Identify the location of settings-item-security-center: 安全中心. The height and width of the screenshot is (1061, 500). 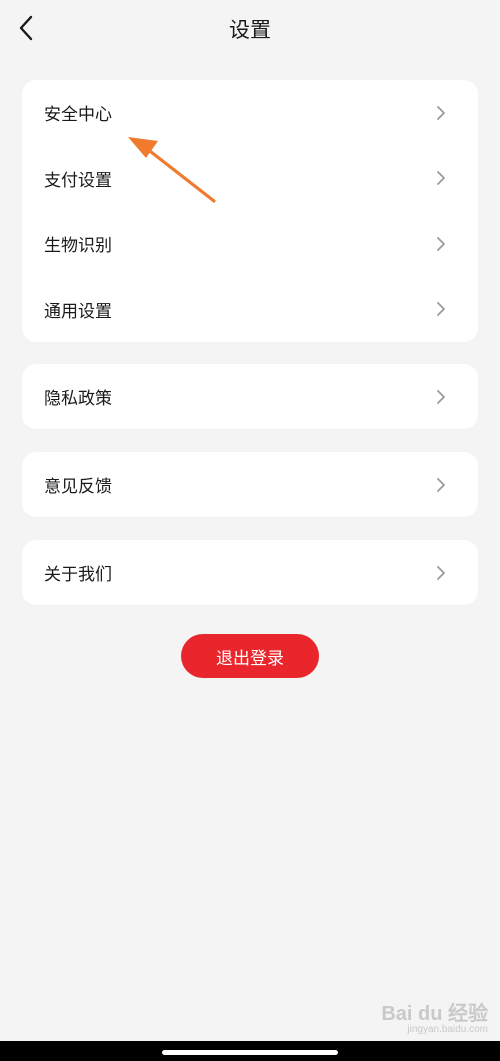
(250, 113).